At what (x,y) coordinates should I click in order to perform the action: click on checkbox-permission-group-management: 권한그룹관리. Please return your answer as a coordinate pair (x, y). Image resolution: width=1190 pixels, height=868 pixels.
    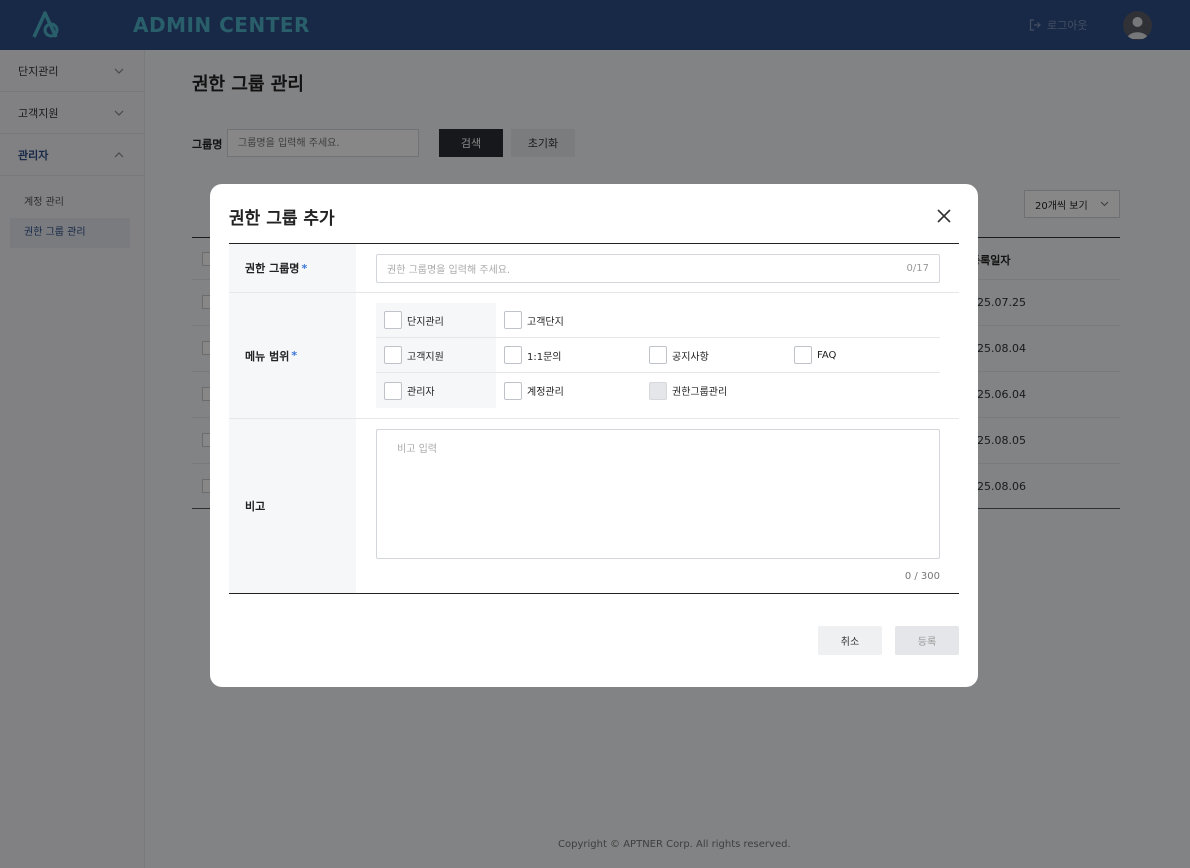
    Looking at the image, I should click on (713, 390).